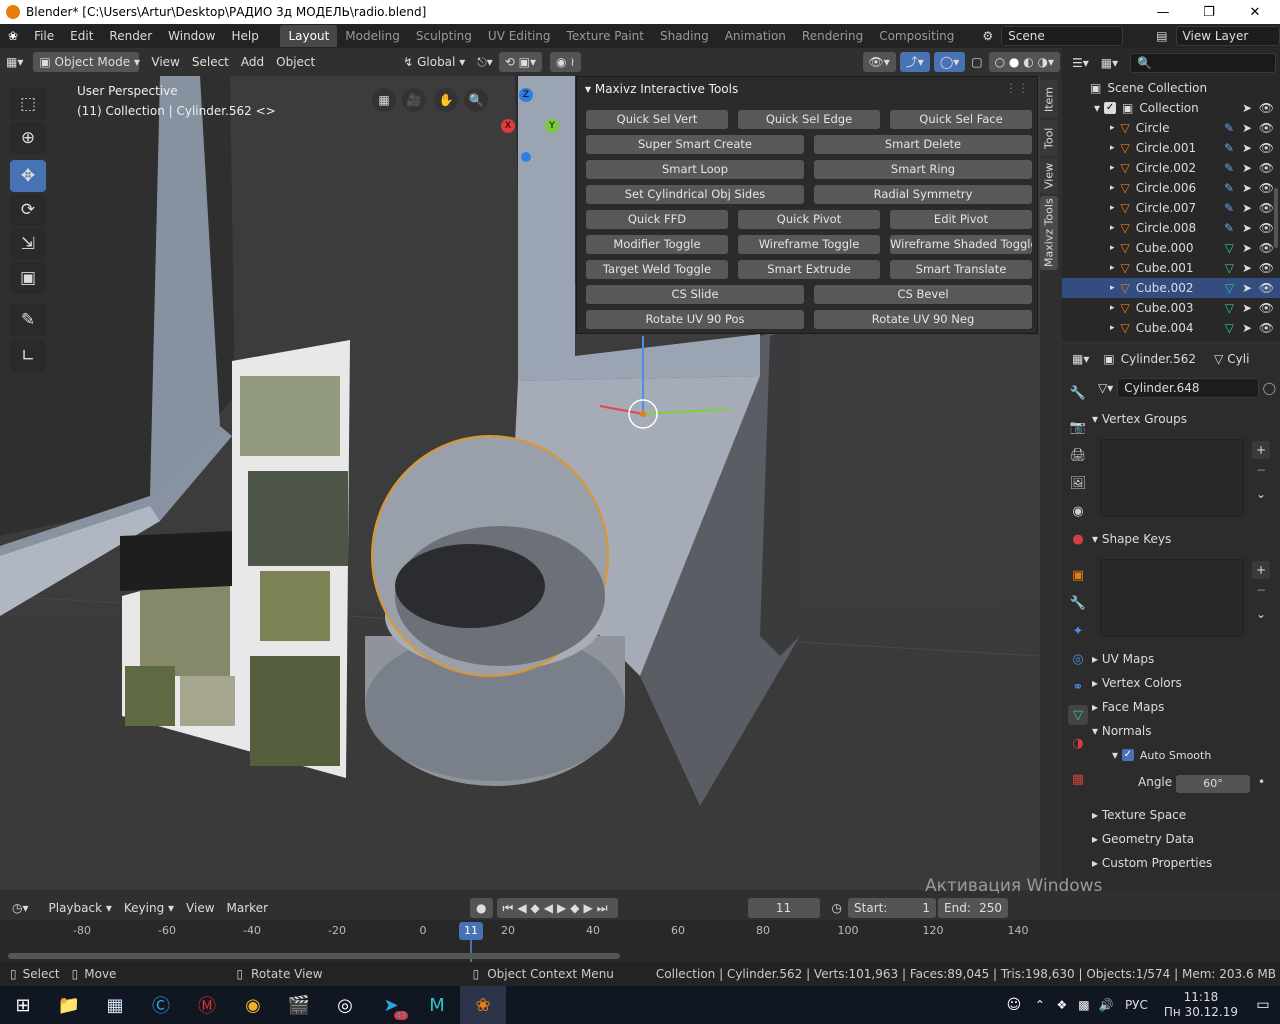  What do you see at coordinates (520, 62) in the screenshot?
I see `snap-icon: ⟲ ▣▾` at bounding box center [520, 62].